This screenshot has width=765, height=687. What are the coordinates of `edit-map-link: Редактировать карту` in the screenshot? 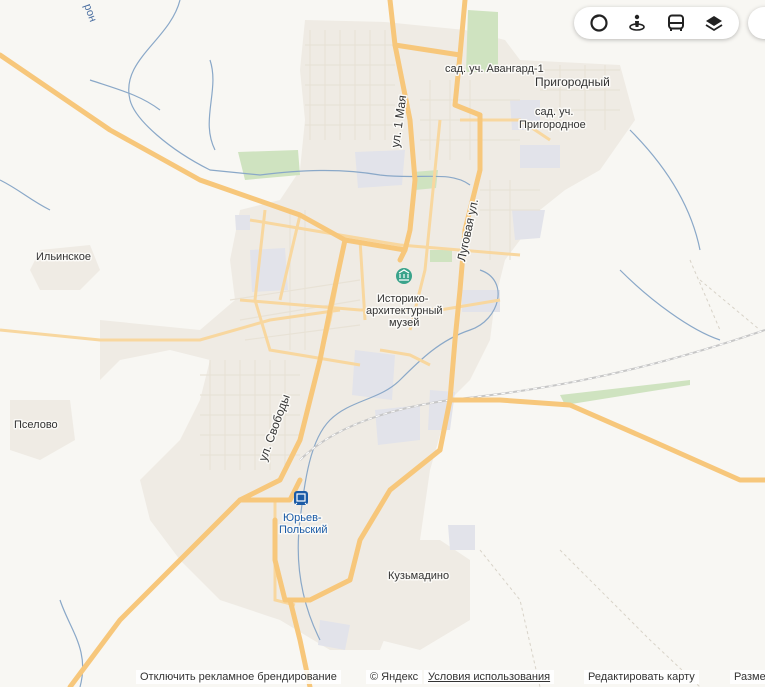 It's located at (641, 677).